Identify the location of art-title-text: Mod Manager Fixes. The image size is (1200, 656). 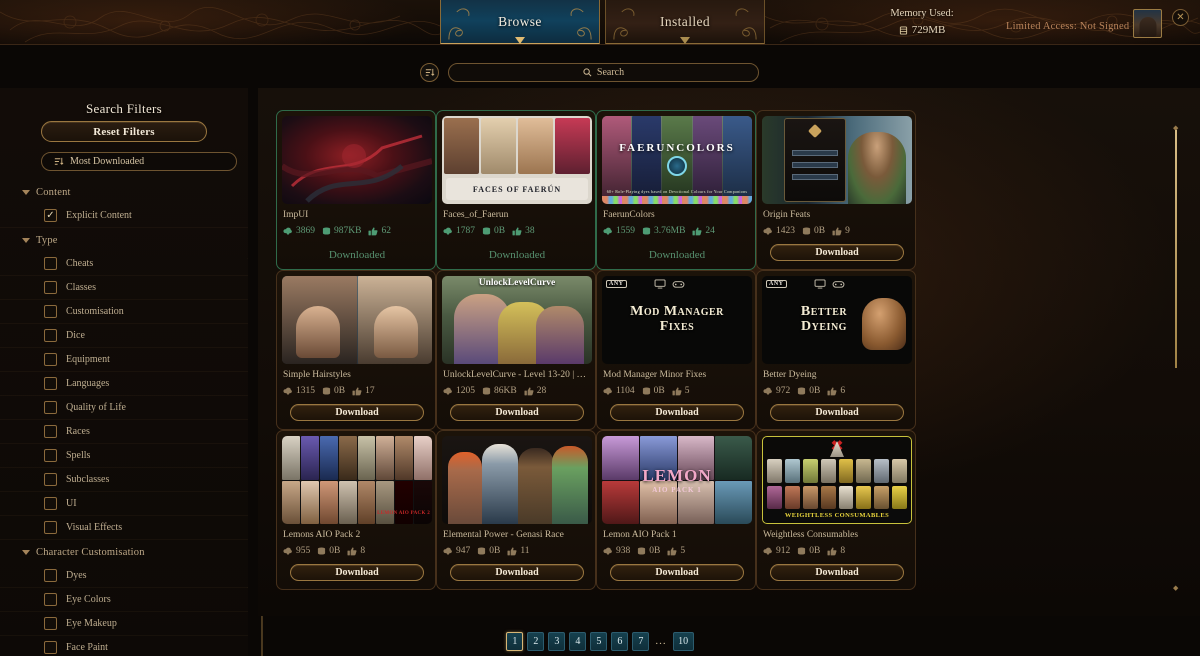
(677, 319).